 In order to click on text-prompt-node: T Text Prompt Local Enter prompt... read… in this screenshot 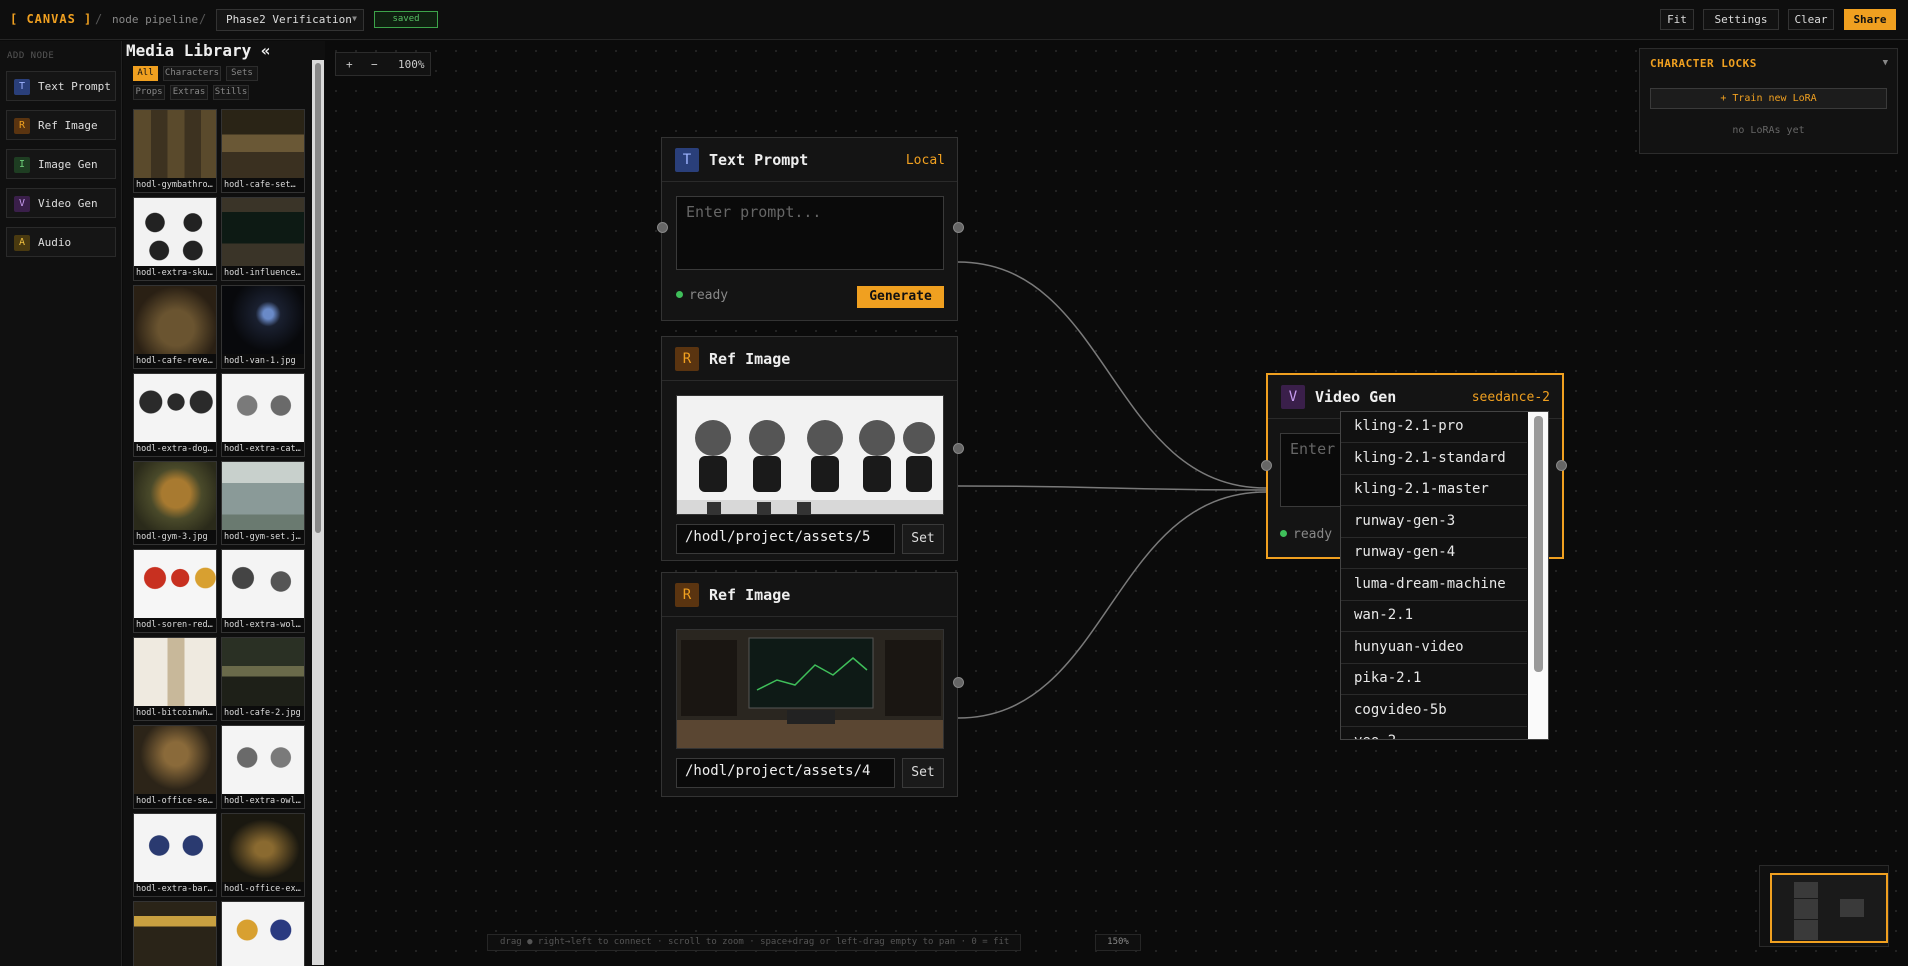, I will do `click(809, 229)`.